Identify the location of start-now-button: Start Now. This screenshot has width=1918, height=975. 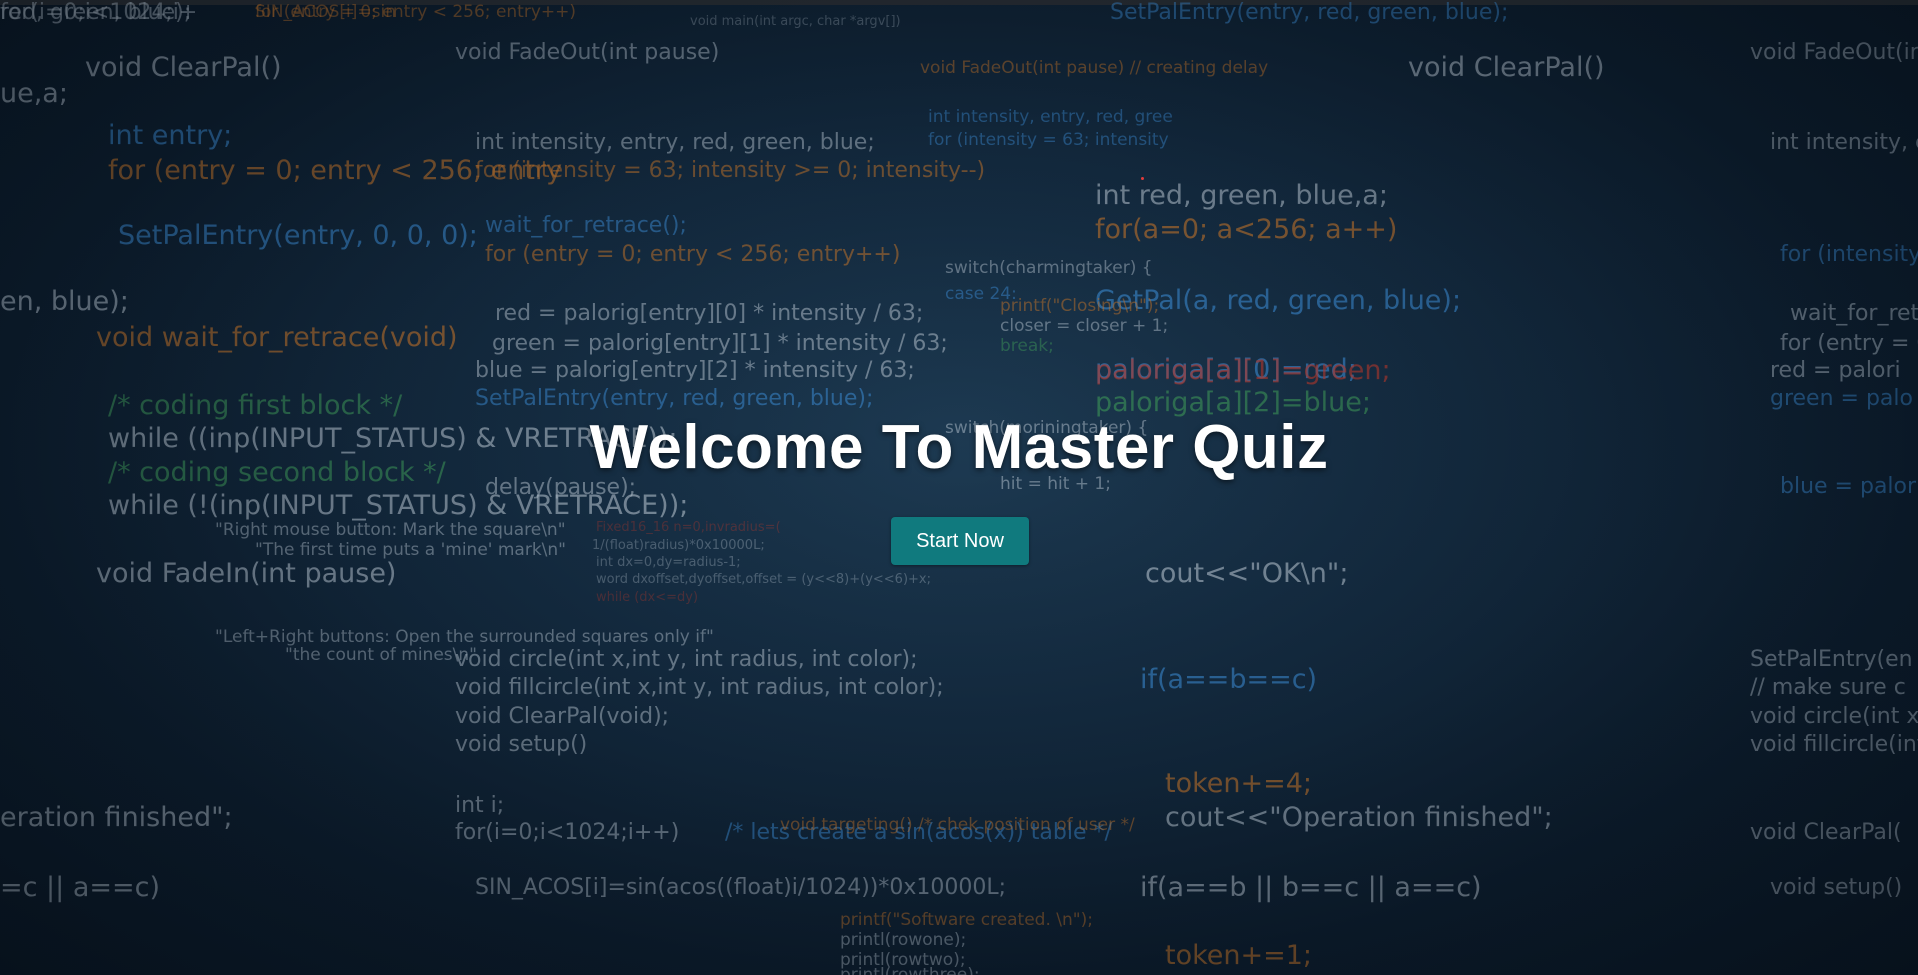
(960, 541).